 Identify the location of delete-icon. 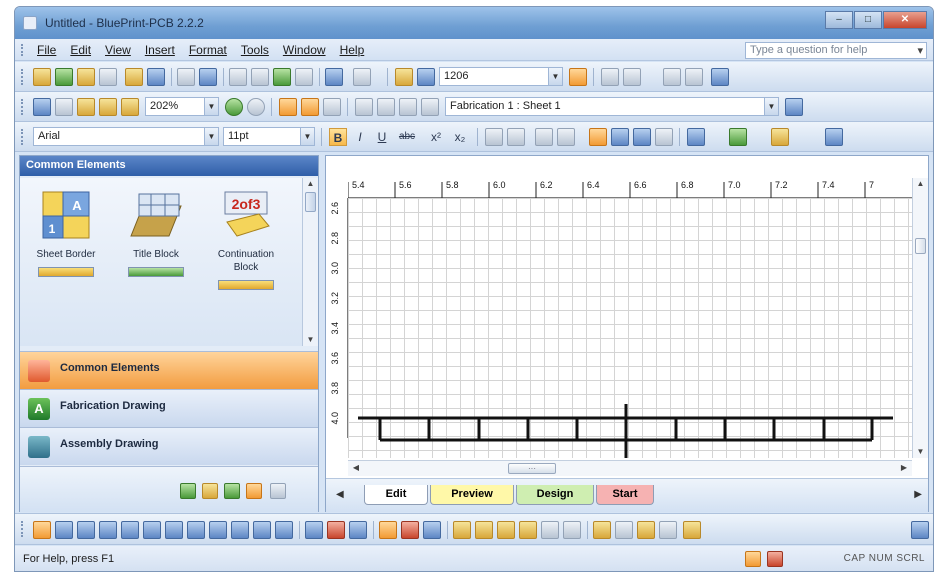
(304, 77).